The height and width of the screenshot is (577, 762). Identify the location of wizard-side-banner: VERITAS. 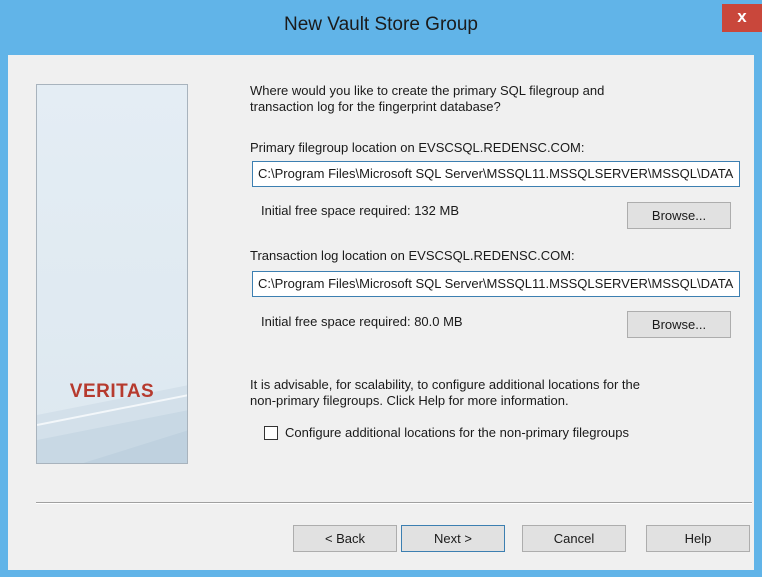
(112, 274).